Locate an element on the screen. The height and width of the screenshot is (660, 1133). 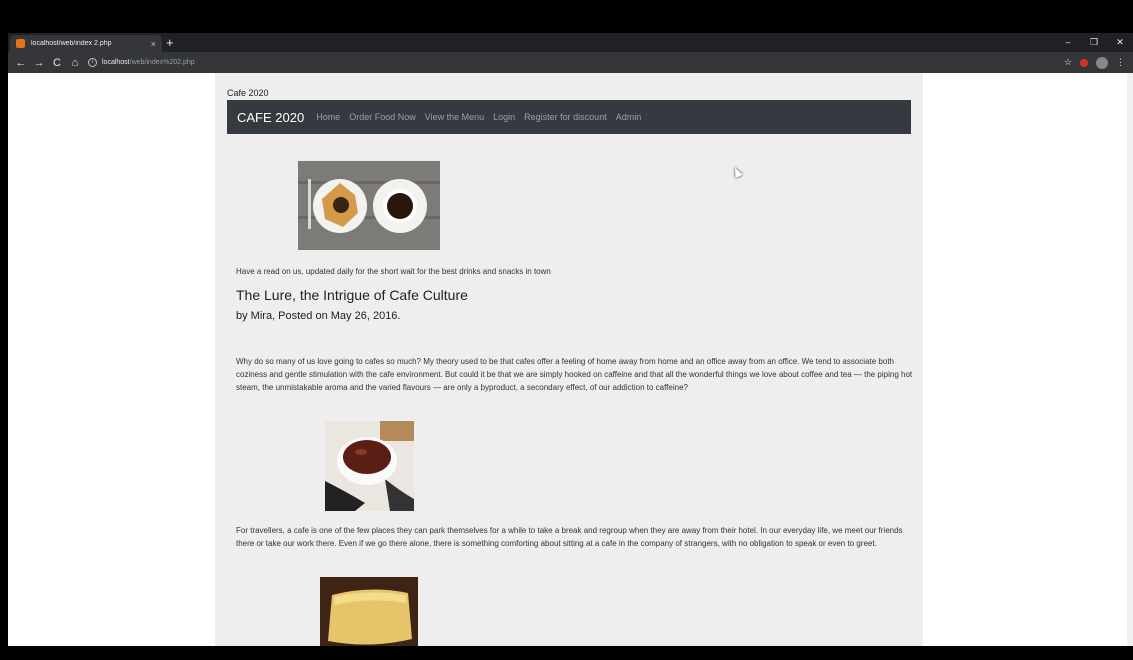
browser-tab: localhost/web/index 2.php × is located at coordinates (86, 43).